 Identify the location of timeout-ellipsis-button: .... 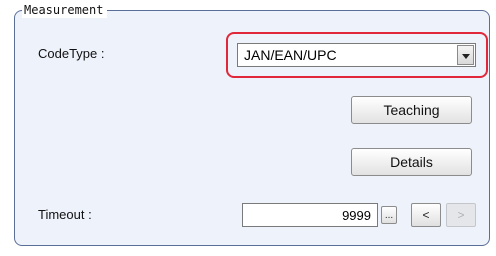
(389, 215).